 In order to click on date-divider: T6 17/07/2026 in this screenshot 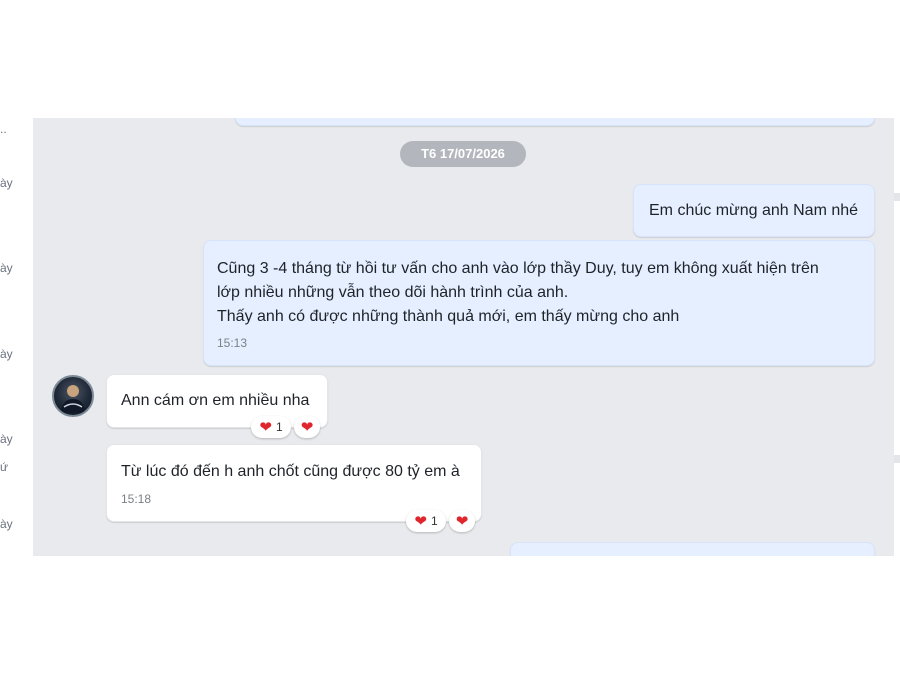, I will do `click(463, 154)`.